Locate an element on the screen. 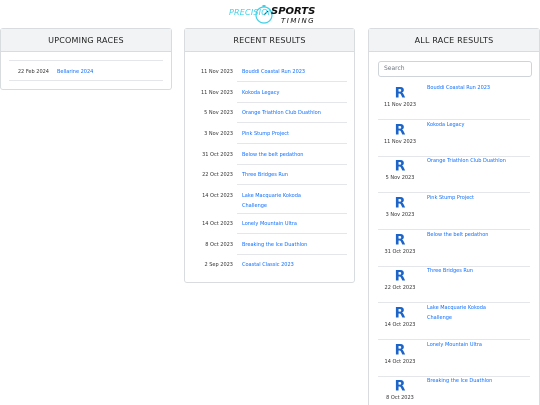  list-item: R 11 Nov 2023 Kokoda Legacy is located at coordinates (454, 138).